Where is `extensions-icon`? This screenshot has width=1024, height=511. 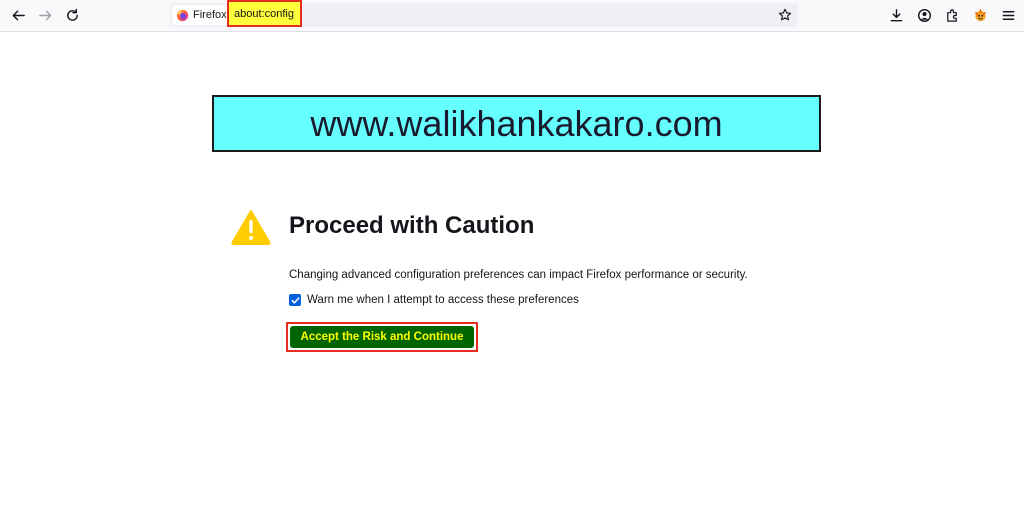
extensions-icon is located at coordinates (951, 15).